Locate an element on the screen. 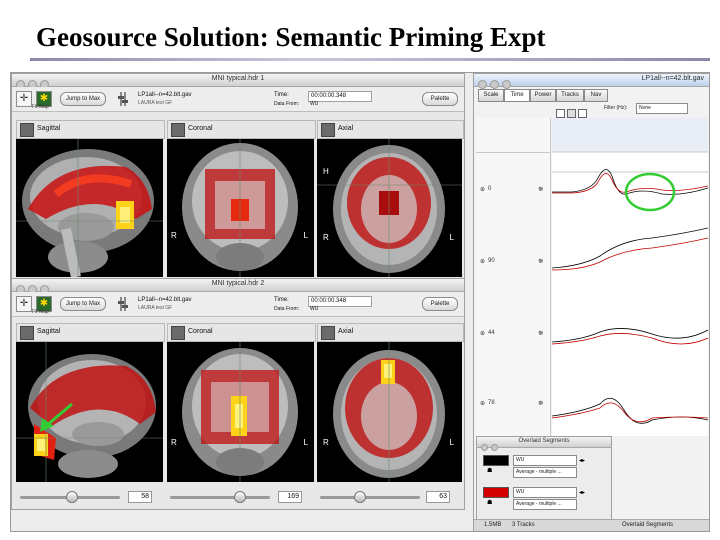 Image resolution: width=720 pixels, height=540 pixels. axial-brain-view: R L is located at coordinates (389, 412).